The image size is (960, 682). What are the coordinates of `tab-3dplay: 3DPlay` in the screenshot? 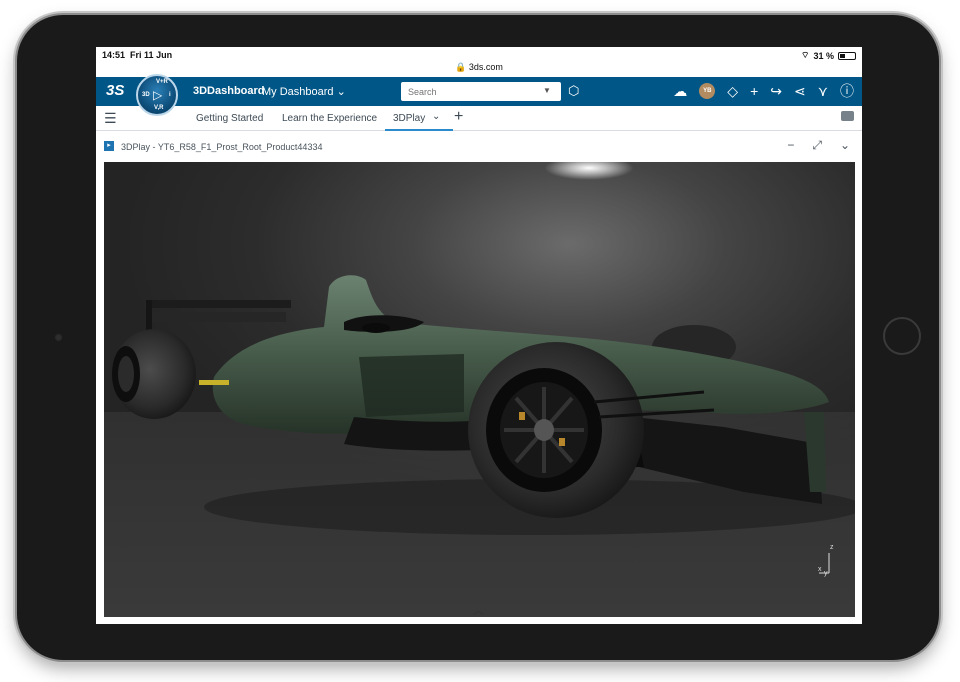 It's located at (419, 122).